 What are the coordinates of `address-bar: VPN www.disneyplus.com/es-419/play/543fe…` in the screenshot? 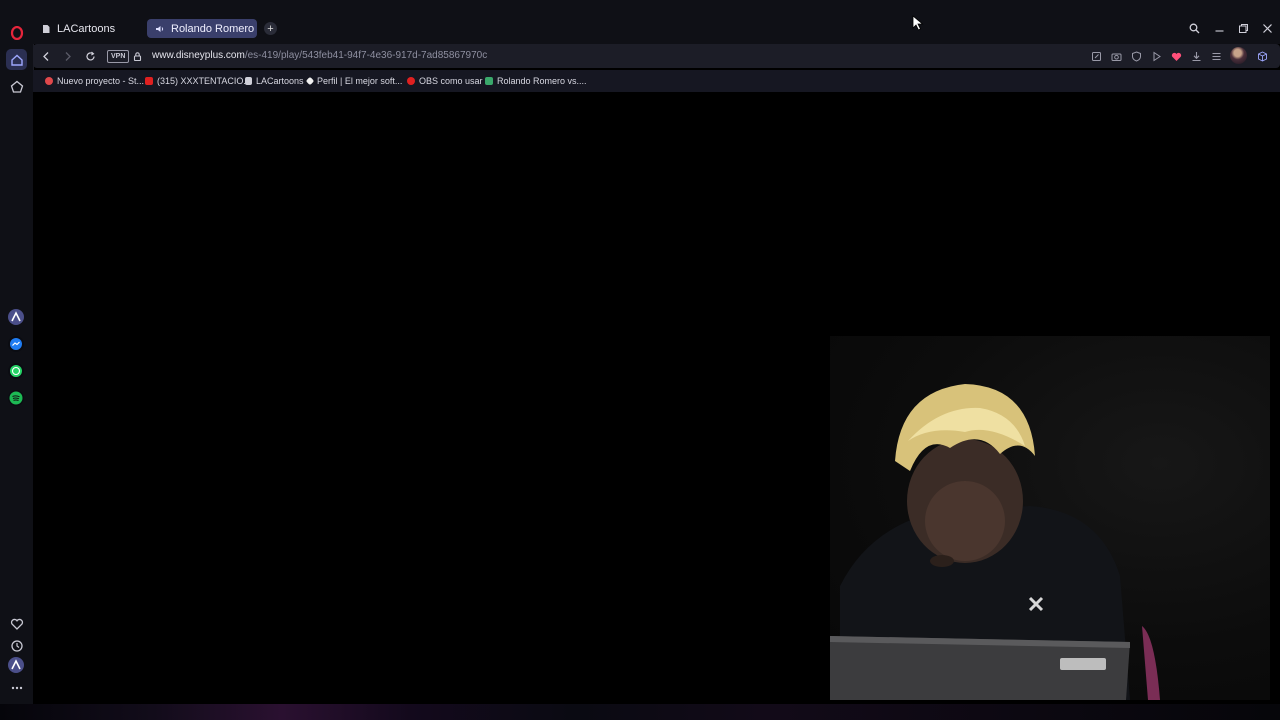 It's located at (656, 56).